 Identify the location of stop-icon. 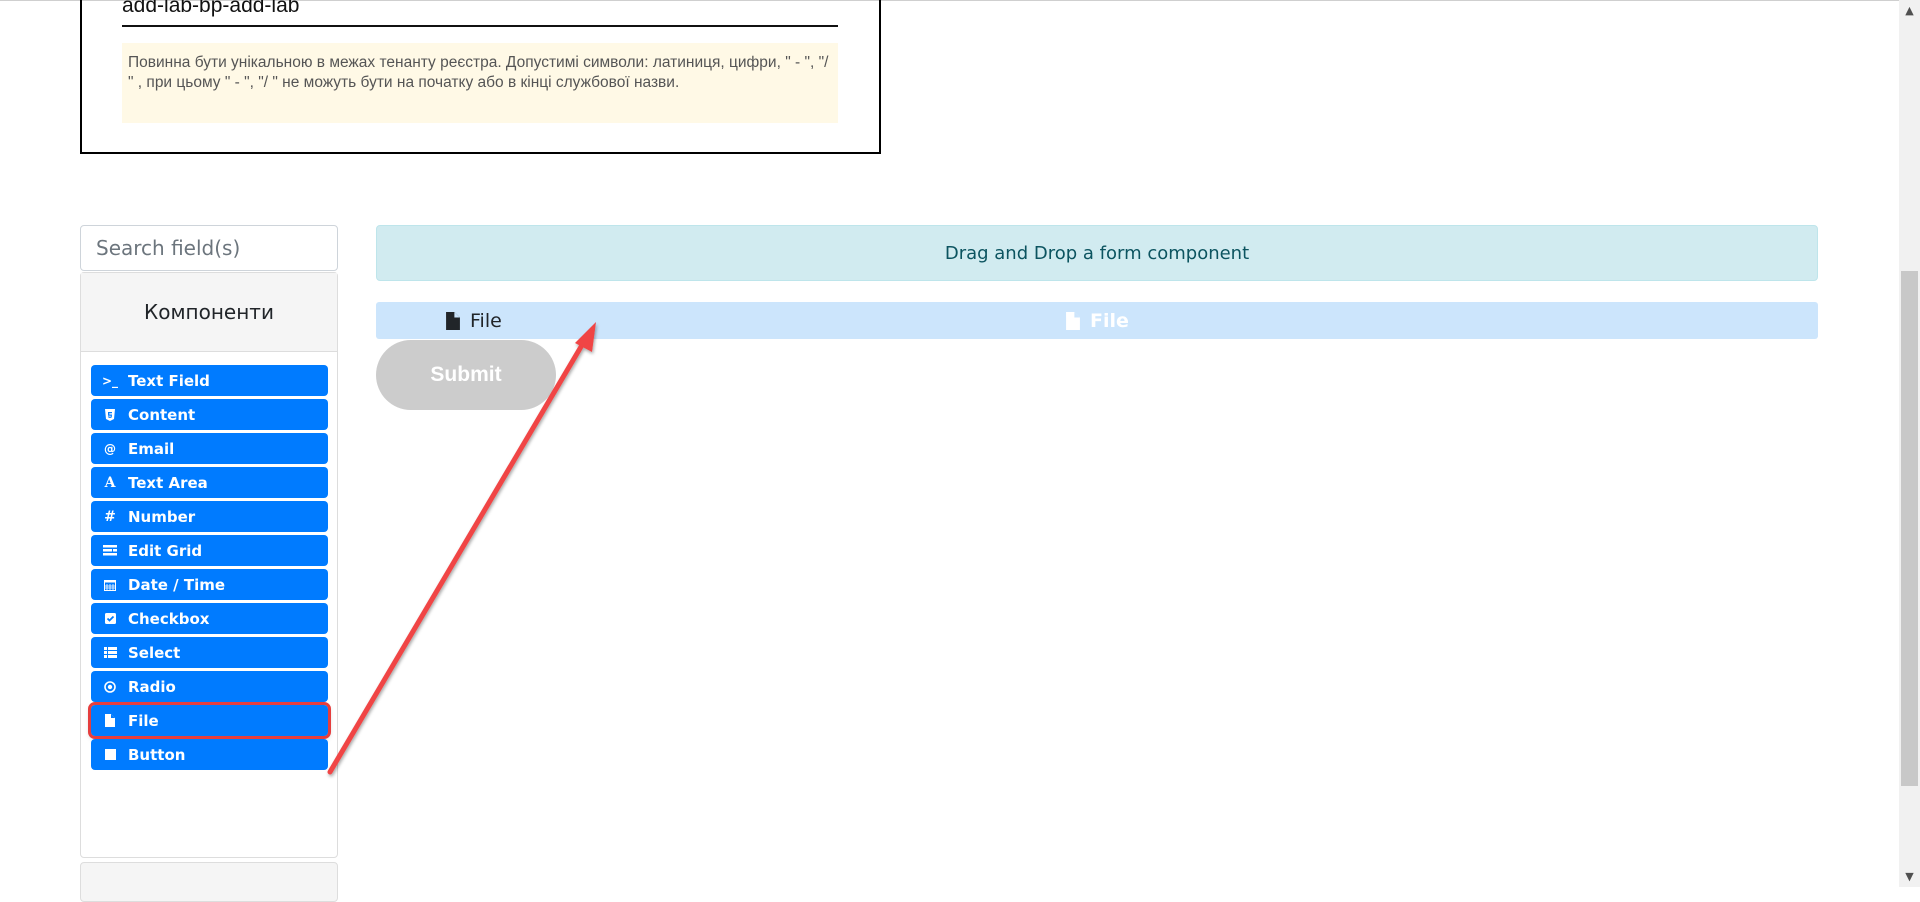
(110, 754).